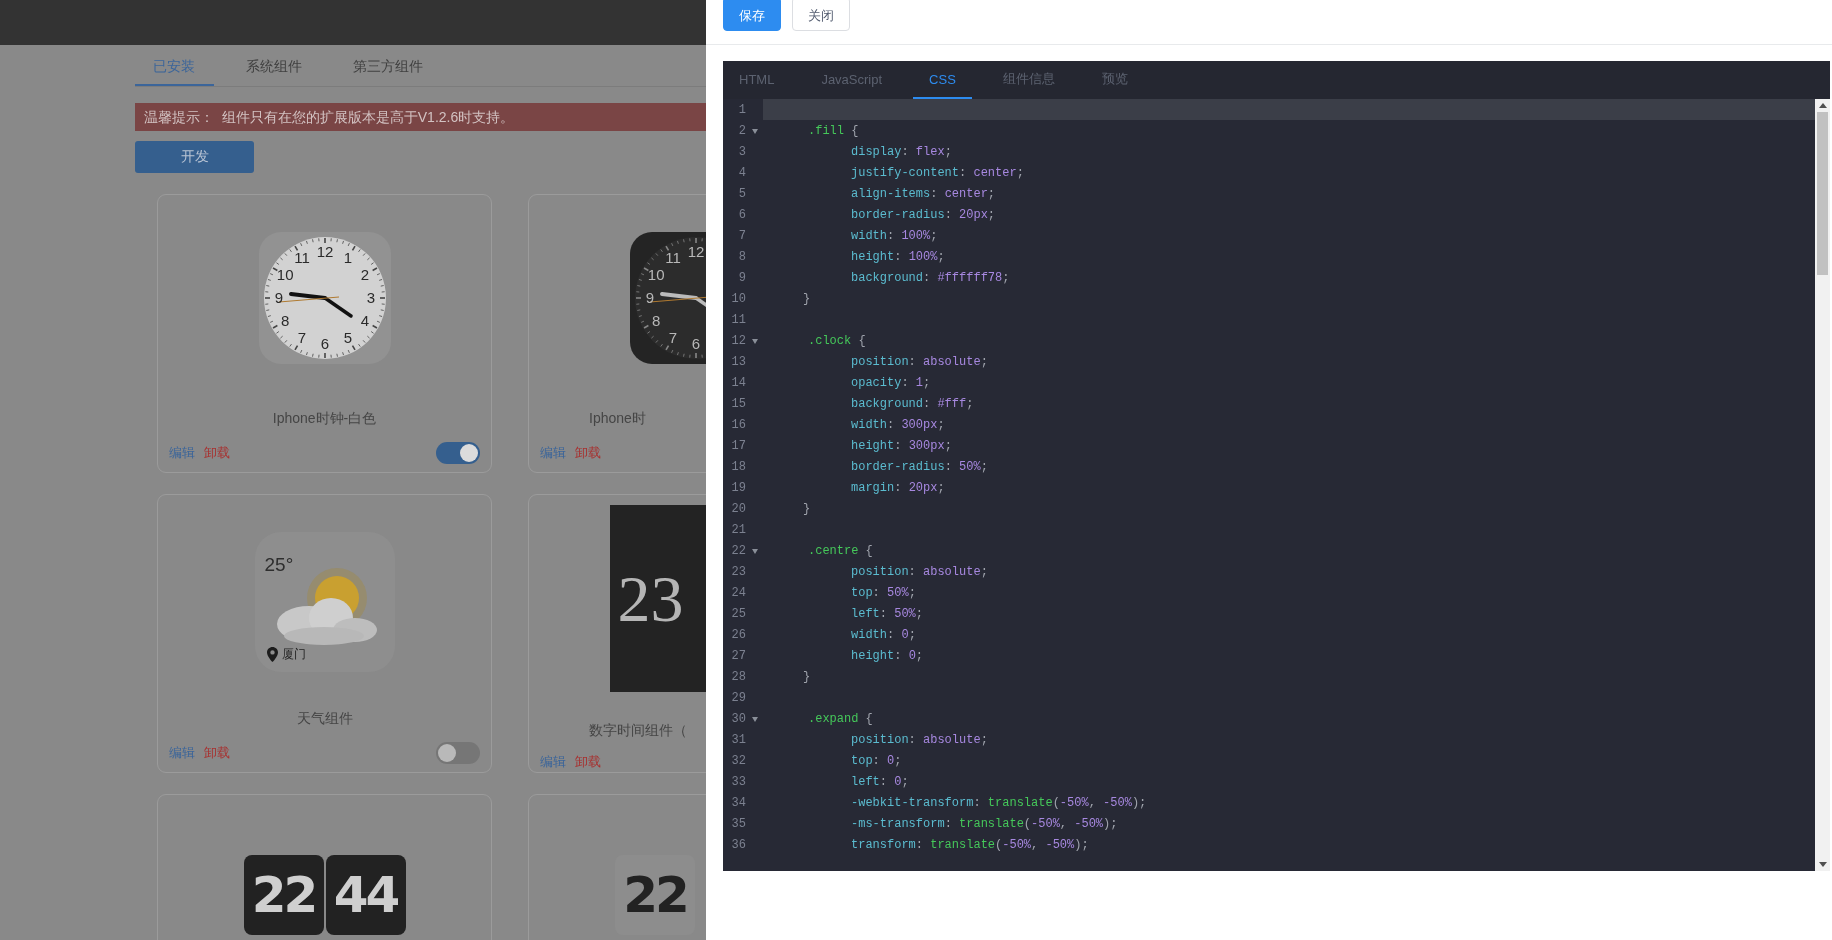 This screenshot has height=940, width=1832. What do you see at coordinates (738, 824) in the screenshot?
I see `line-number: 35` at bounding box center [738, 824].